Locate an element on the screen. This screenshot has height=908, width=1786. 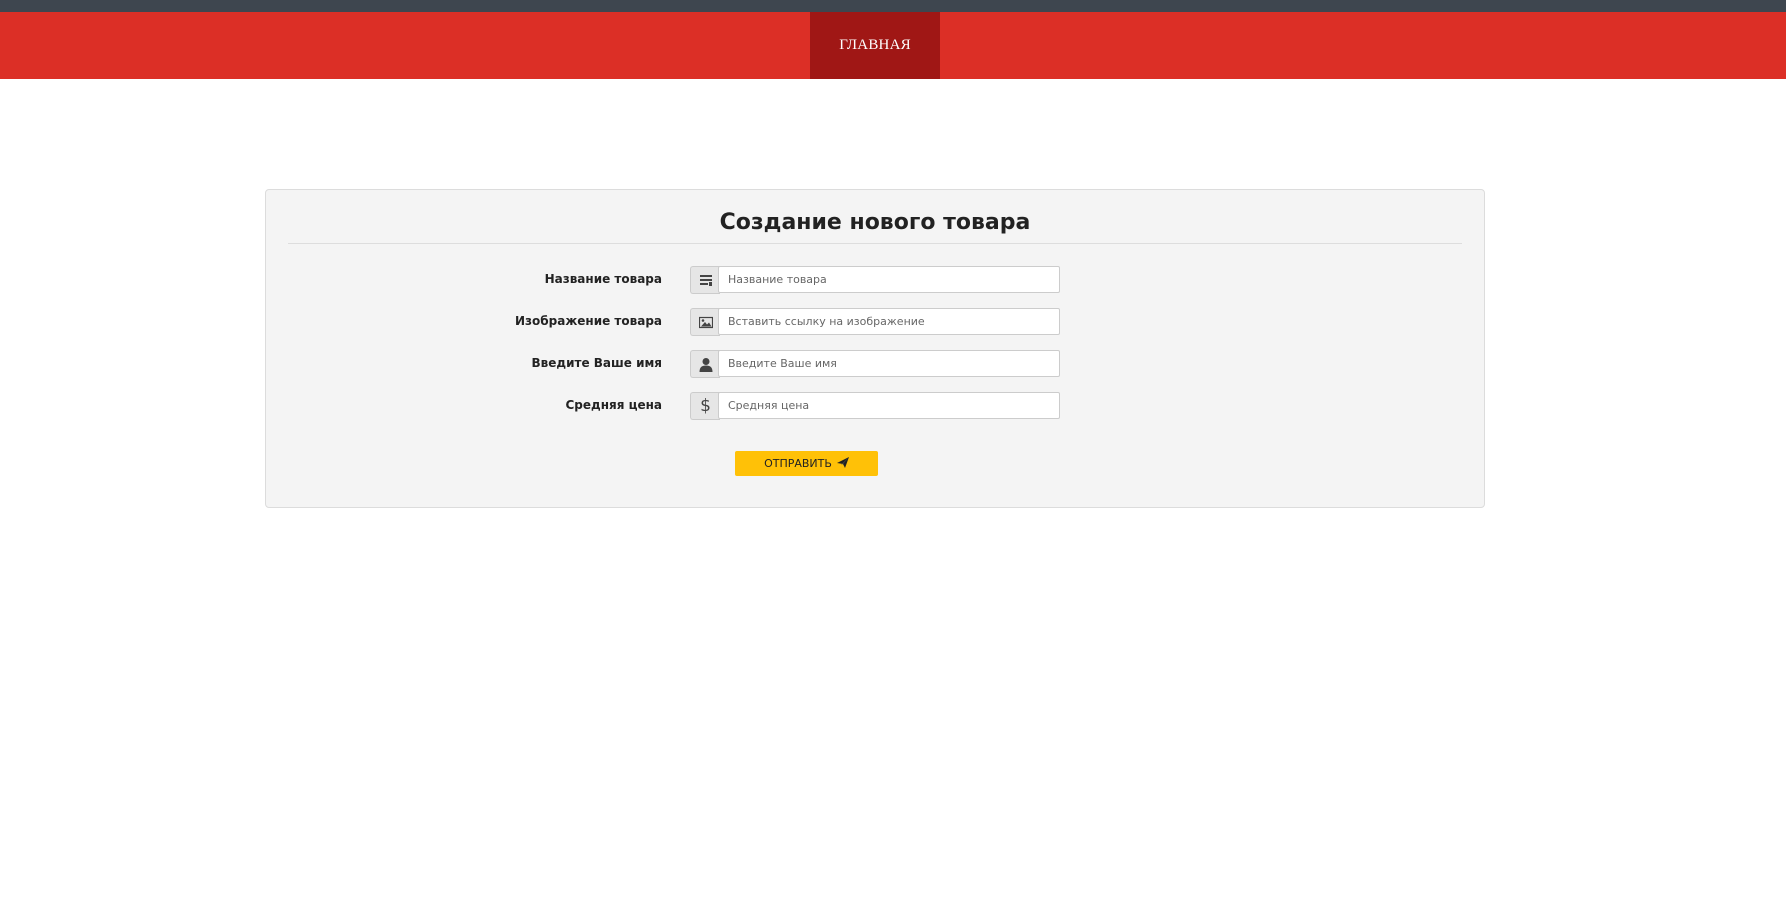
submit-button: ОТПРАВИТЬ is located at coordinates (806, 463).